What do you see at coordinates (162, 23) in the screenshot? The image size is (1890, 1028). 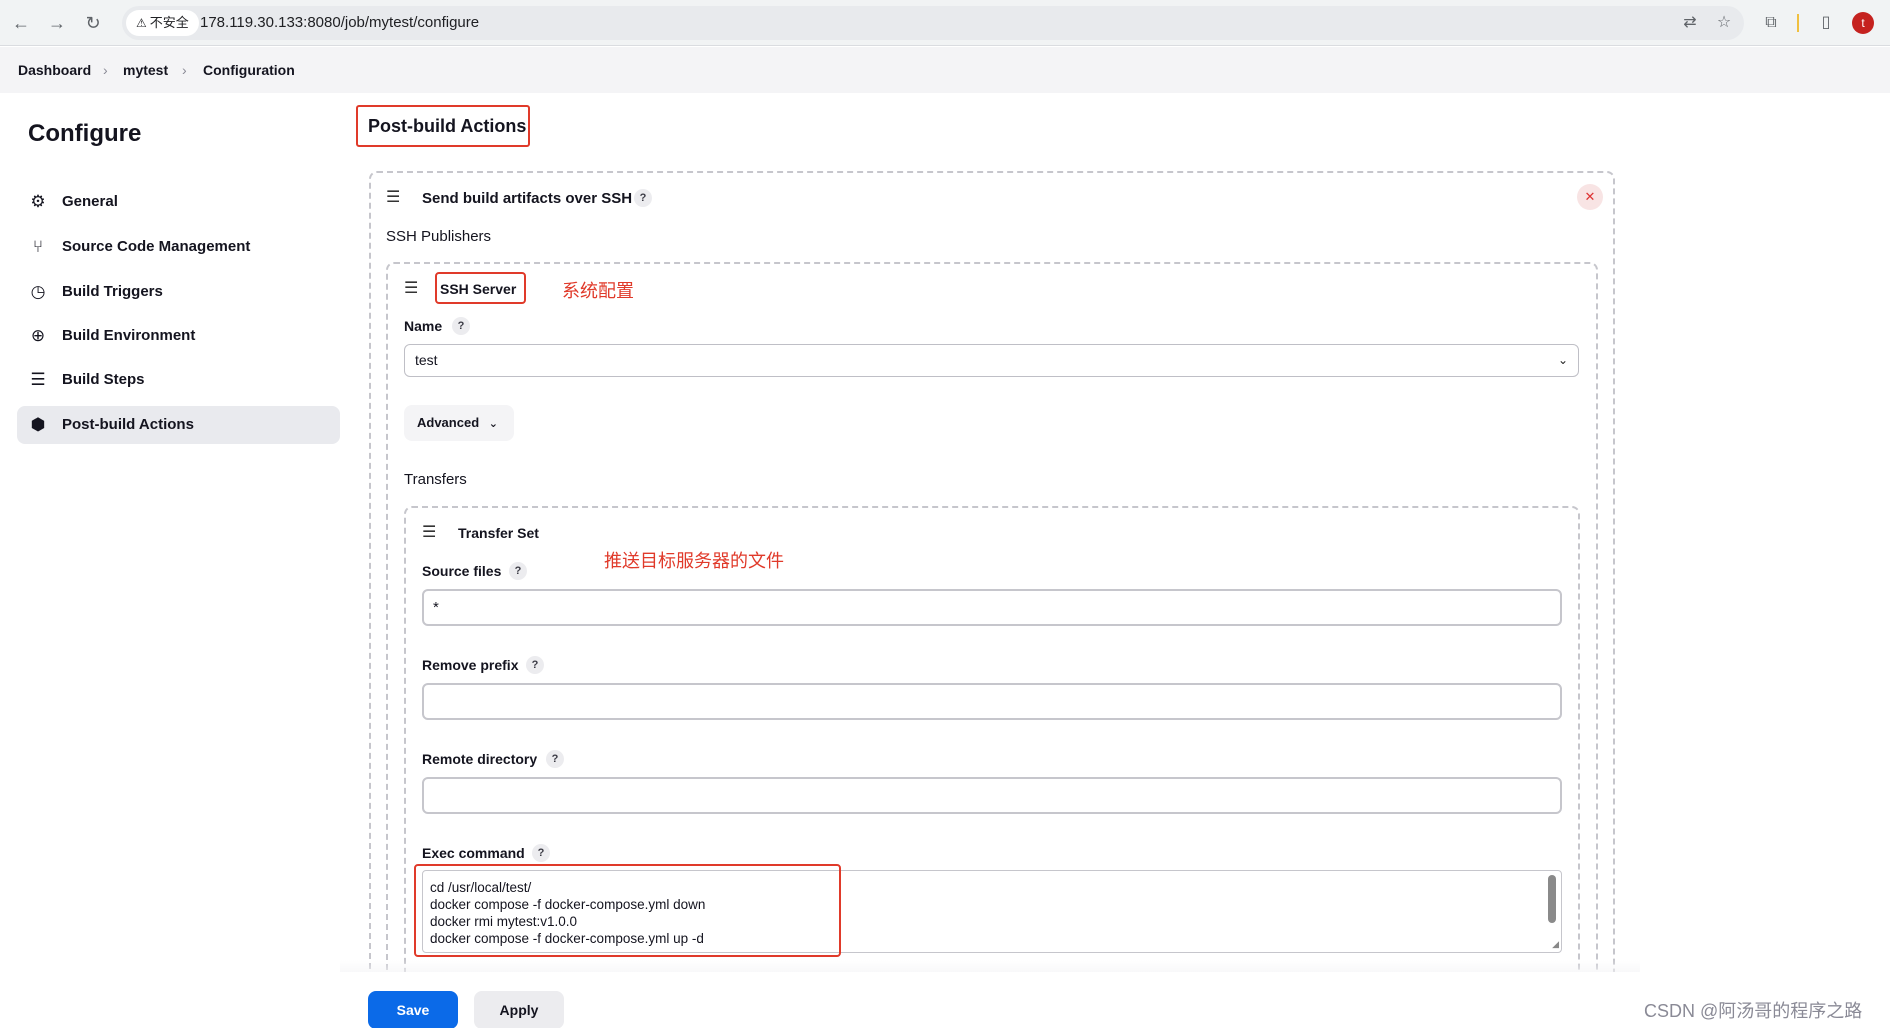 I see `security-chip: ⚠ 不安全` at bounding box center [162, 23].